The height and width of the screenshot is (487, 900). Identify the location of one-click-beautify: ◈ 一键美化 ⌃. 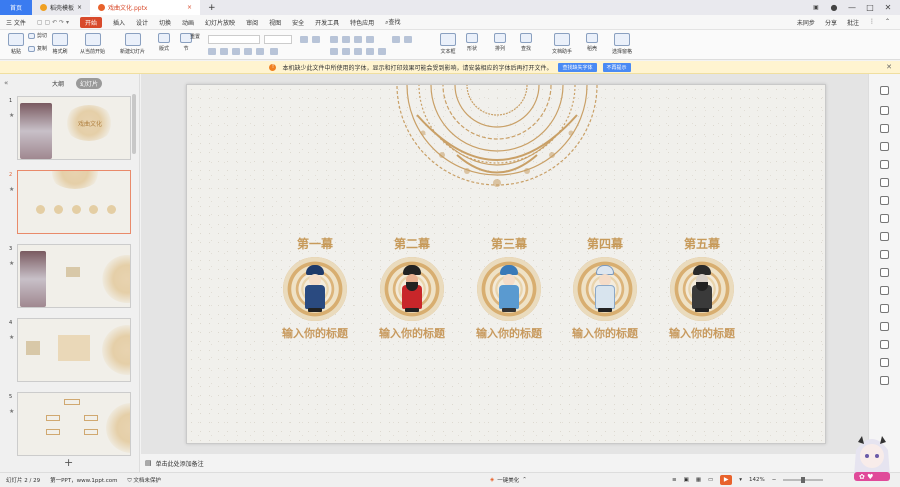
(508, 480).